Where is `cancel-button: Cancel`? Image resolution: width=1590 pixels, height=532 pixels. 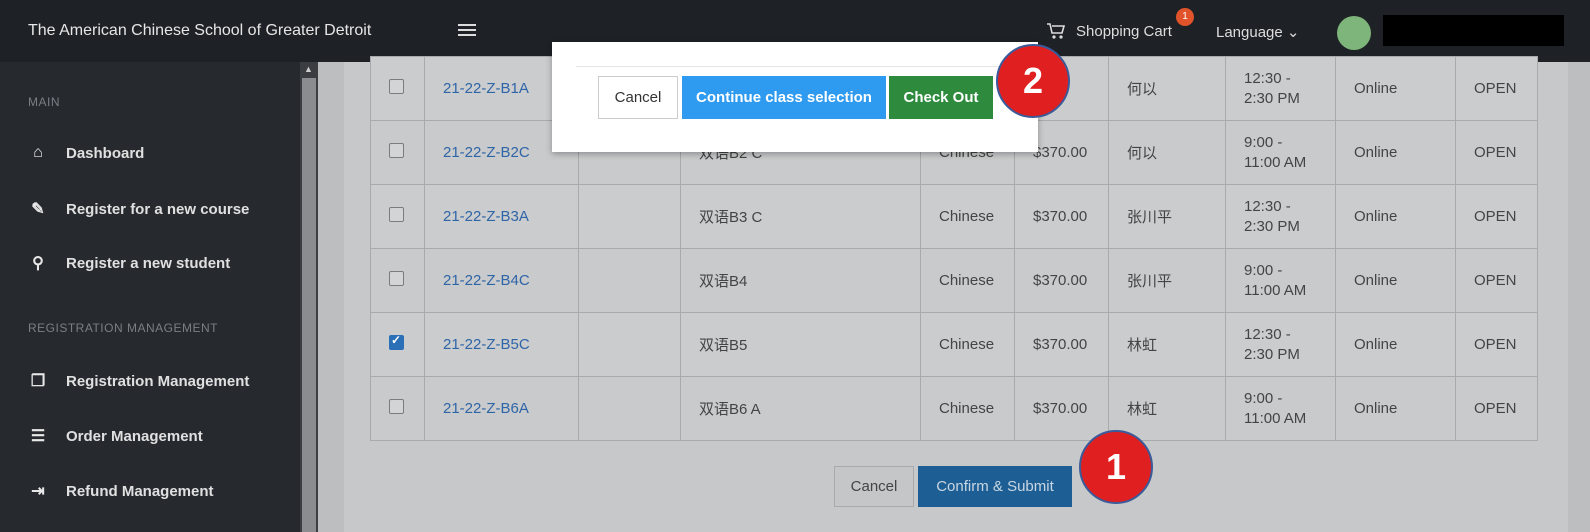
cancel-button: Cancel is located at coordinates (874, 486).